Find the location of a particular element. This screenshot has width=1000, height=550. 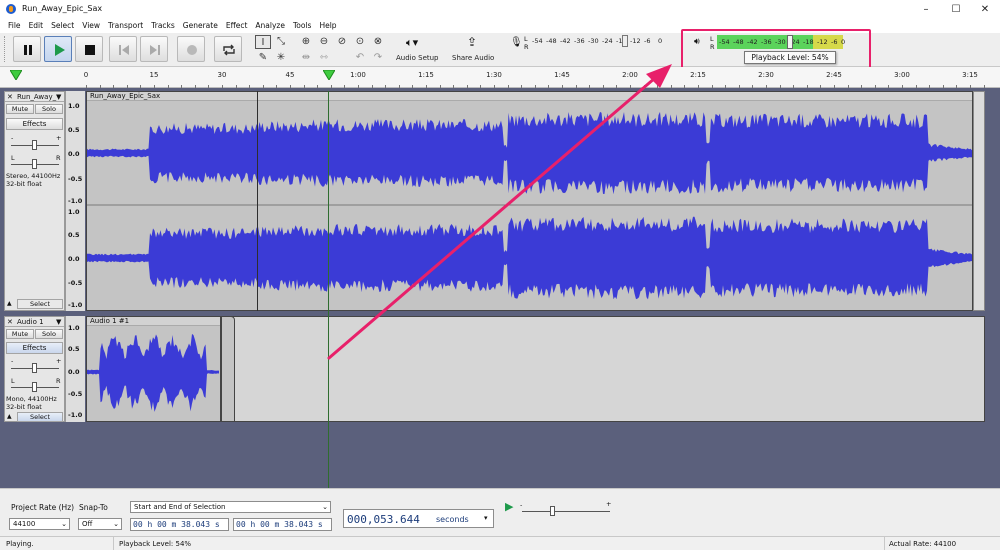

speed-plus-label: + is located at coordinates (609, 504).